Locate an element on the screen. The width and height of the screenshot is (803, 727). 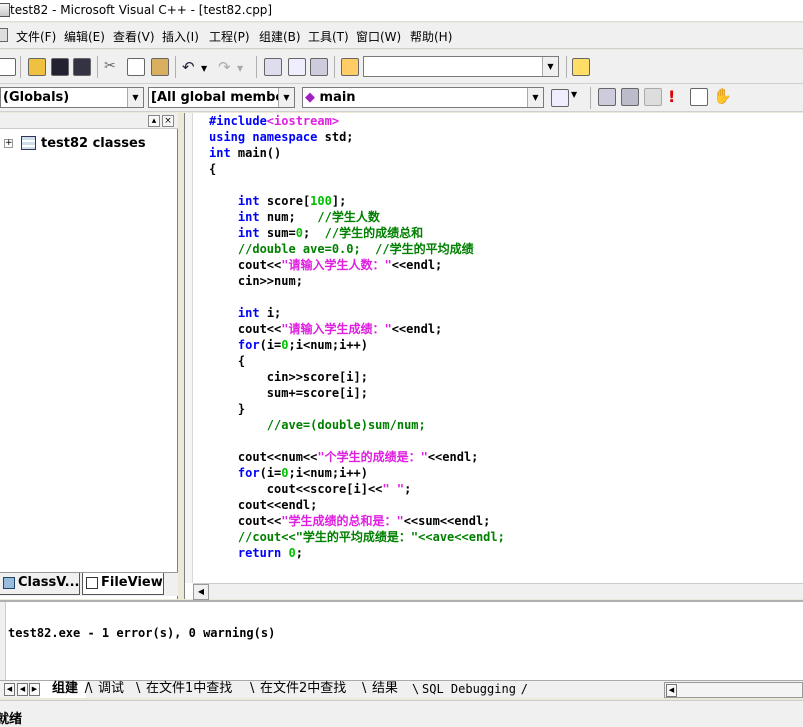
go-icon is located at coordinates (699, 97).